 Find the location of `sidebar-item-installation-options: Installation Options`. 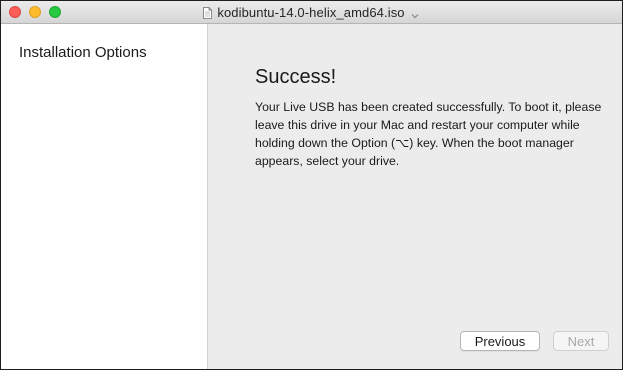

sidebar-item-installation-options: Installation Options is located at coordinates (83, 52).